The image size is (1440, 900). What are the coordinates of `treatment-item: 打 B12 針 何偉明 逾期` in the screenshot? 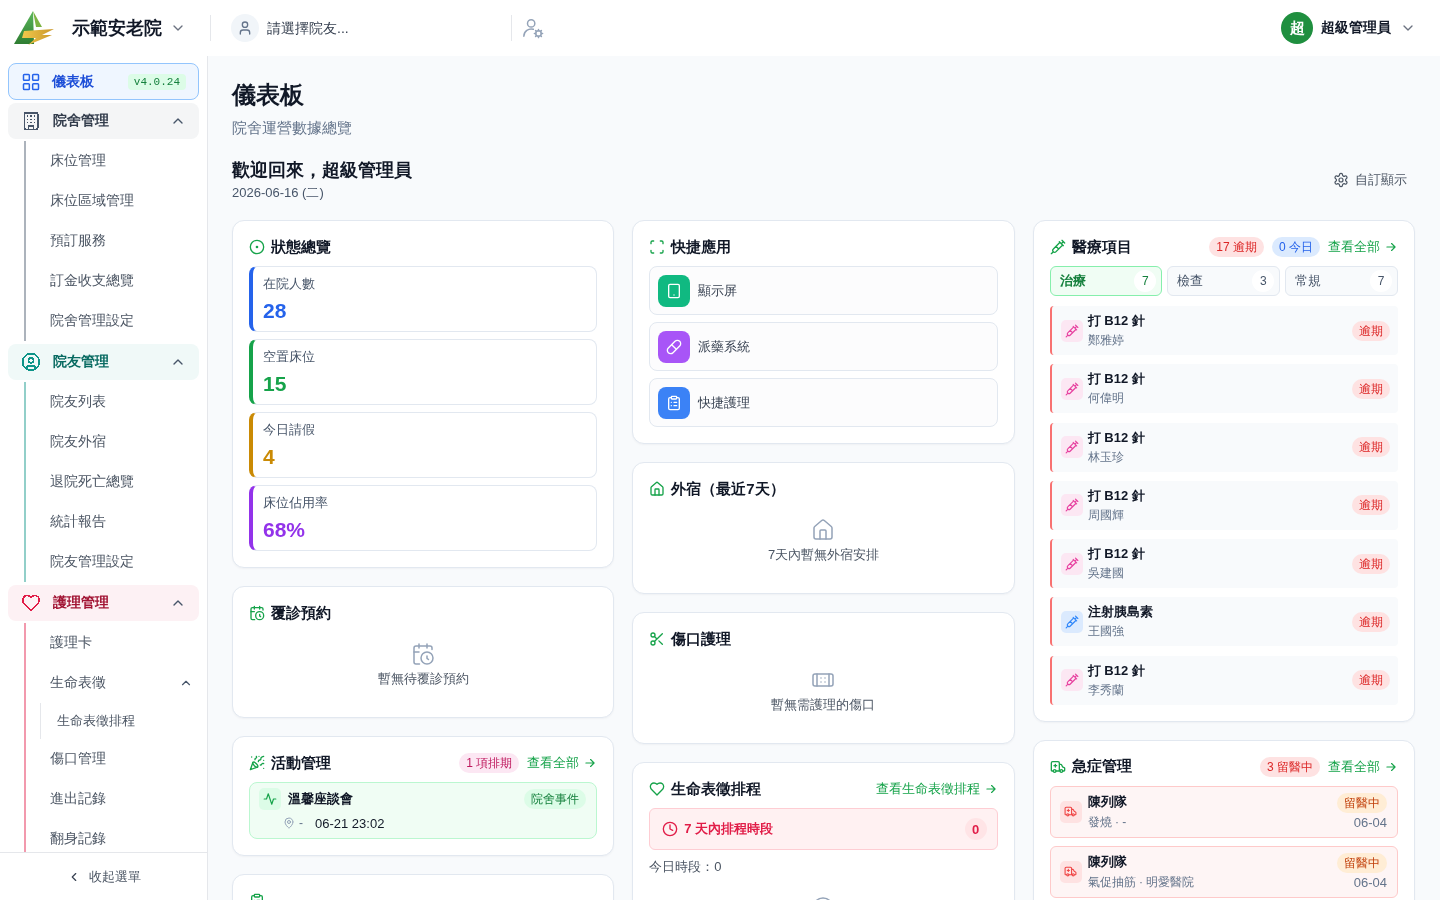 It's located at (1223, 389).